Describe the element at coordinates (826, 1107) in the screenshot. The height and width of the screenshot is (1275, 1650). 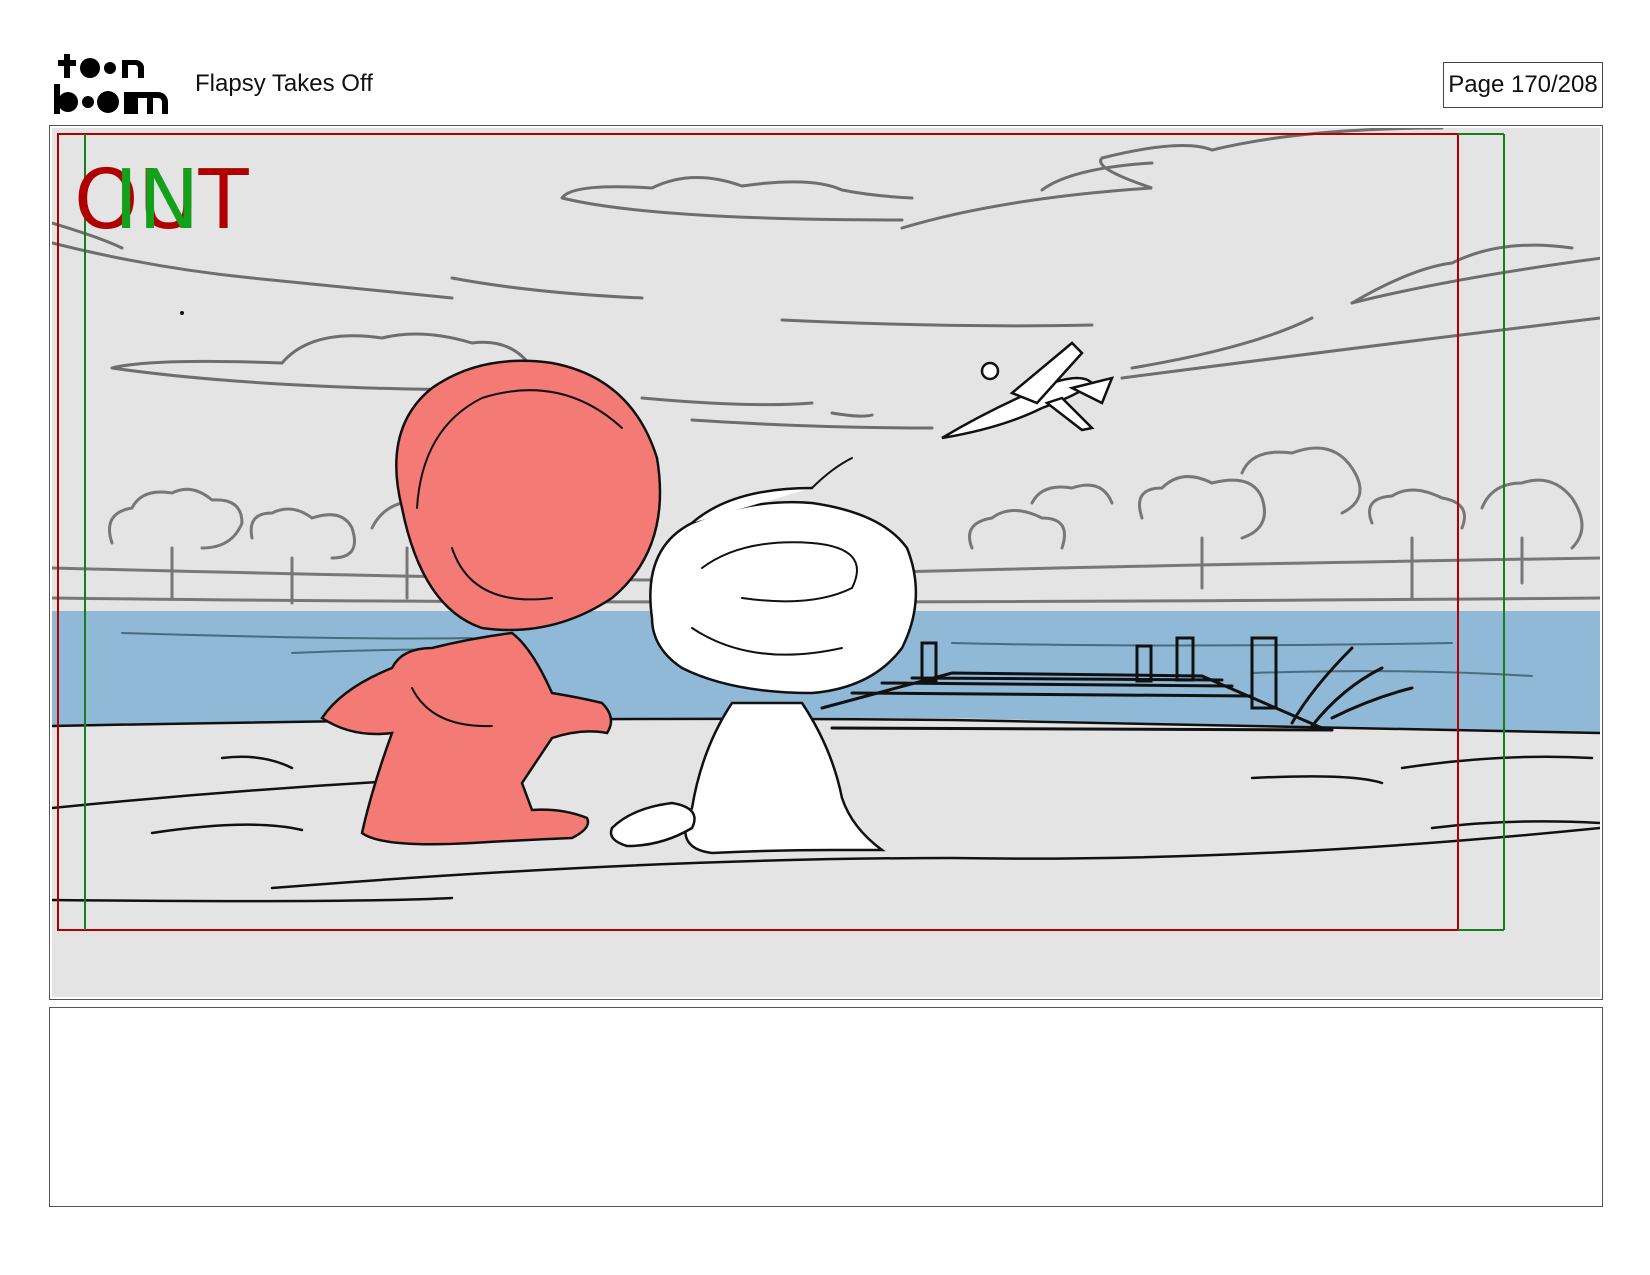
I see `panel-notes-box` at that location.